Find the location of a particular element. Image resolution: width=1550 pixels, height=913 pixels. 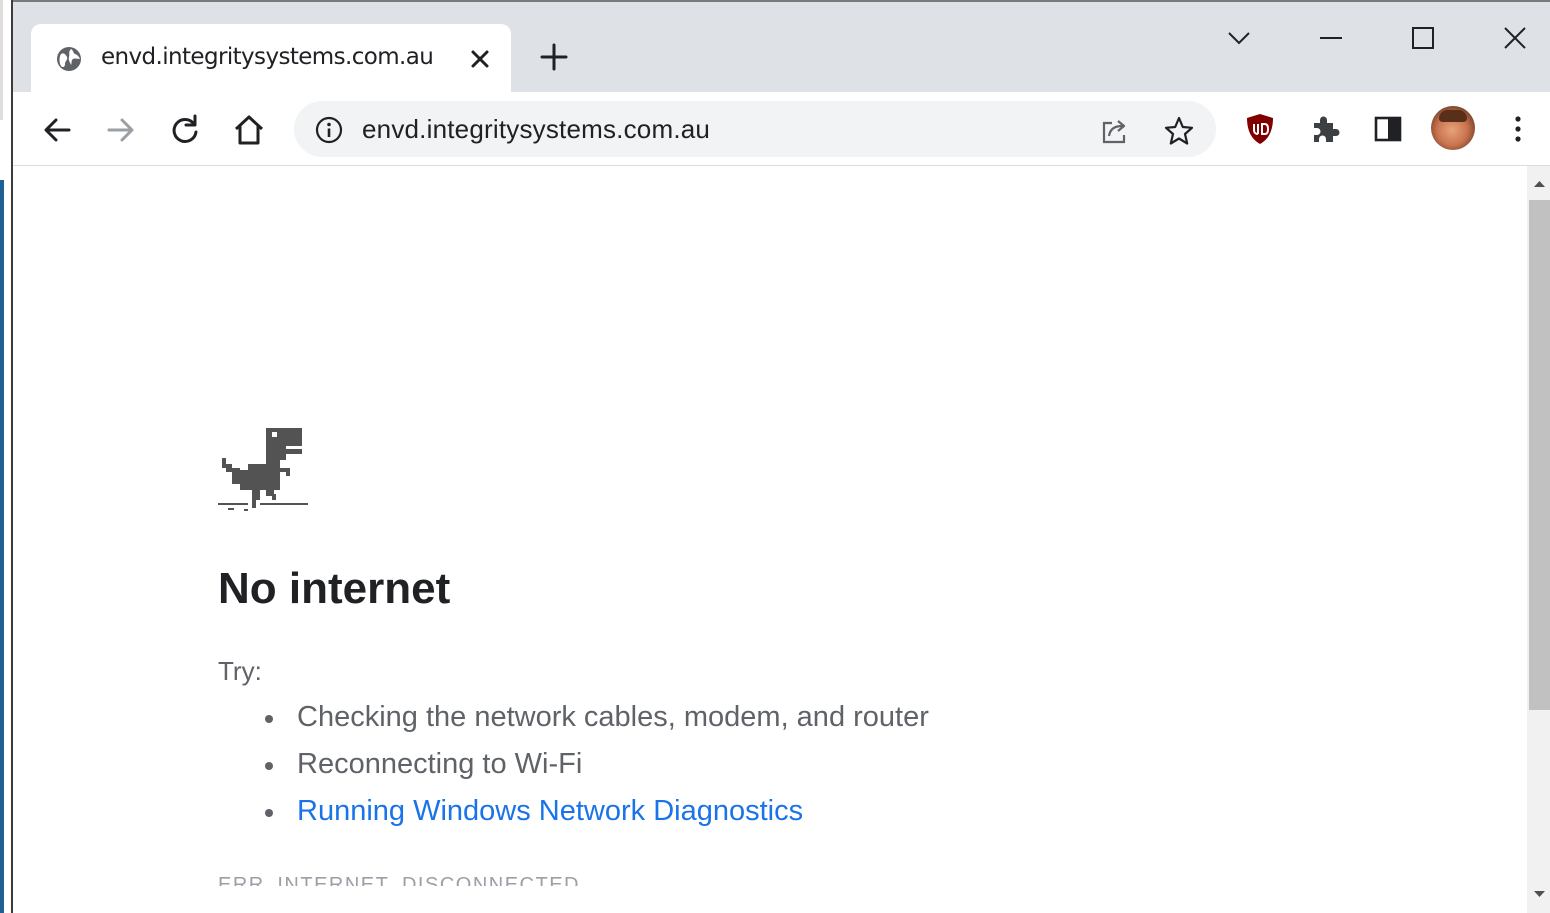

title-bar: envd.integritysystems.com.au is located at coordinates (781, 46).